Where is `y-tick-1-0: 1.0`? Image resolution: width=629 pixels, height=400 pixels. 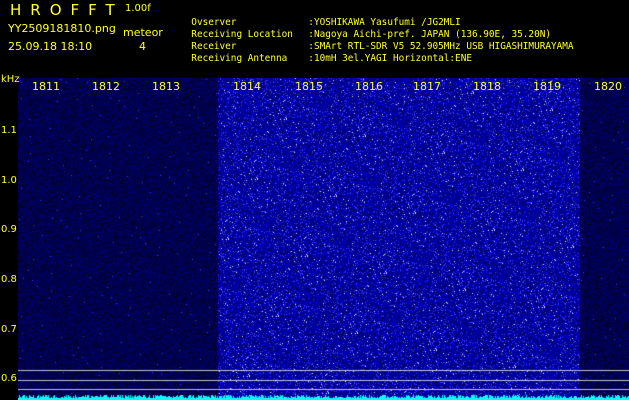 y-tick-1-0: 1.0 is located at coordinates (9, 180).